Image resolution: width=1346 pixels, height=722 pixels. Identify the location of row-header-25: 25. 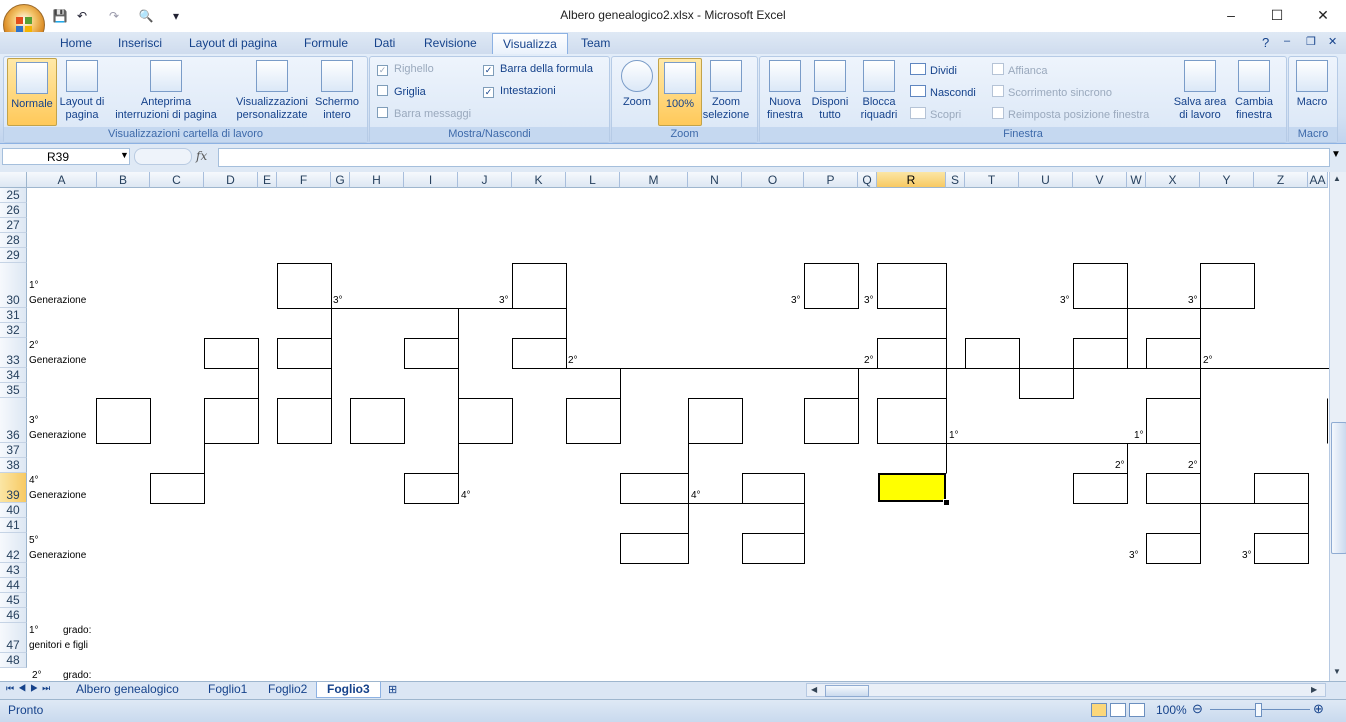
(13, 195).